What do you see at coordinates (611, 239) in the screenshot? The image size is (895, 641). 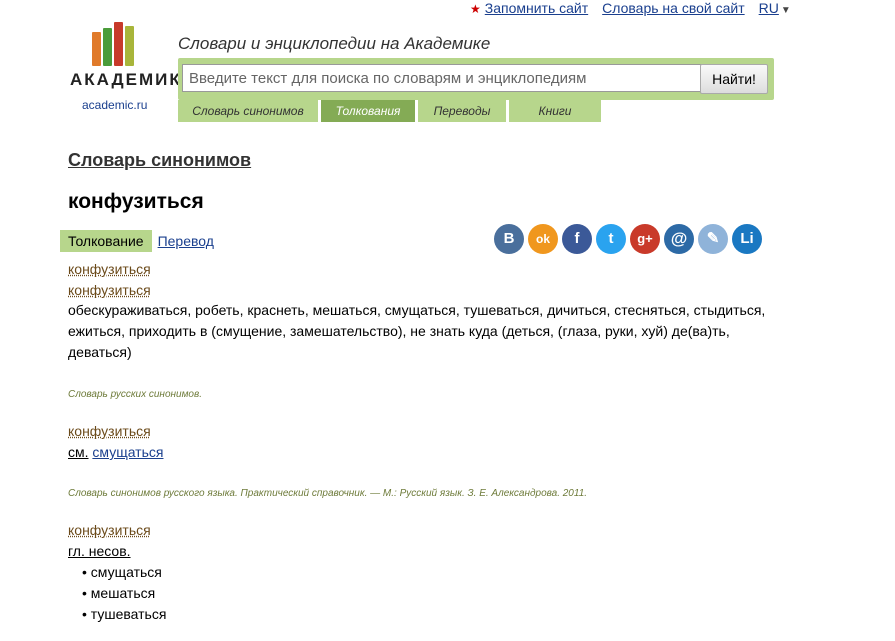 I see `twitter-icon: t` at bounding box center [611, 239].